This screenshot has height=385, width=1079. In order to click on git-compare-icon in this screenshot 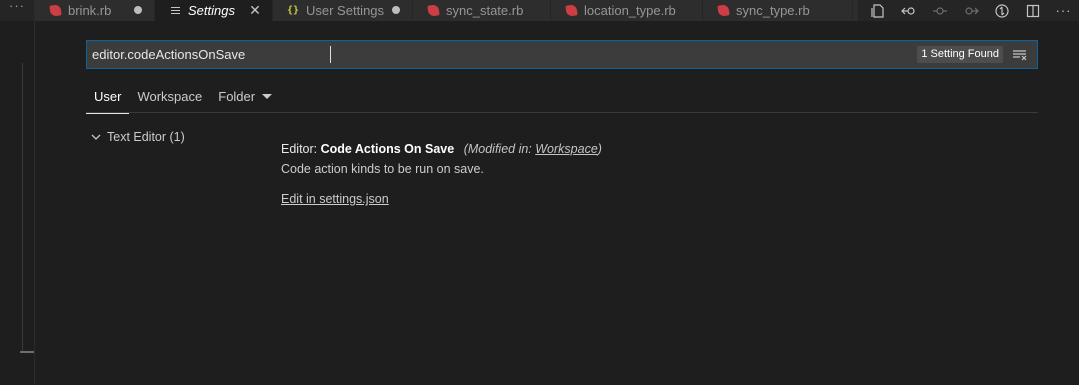, I will do `click(1001, 10)`.